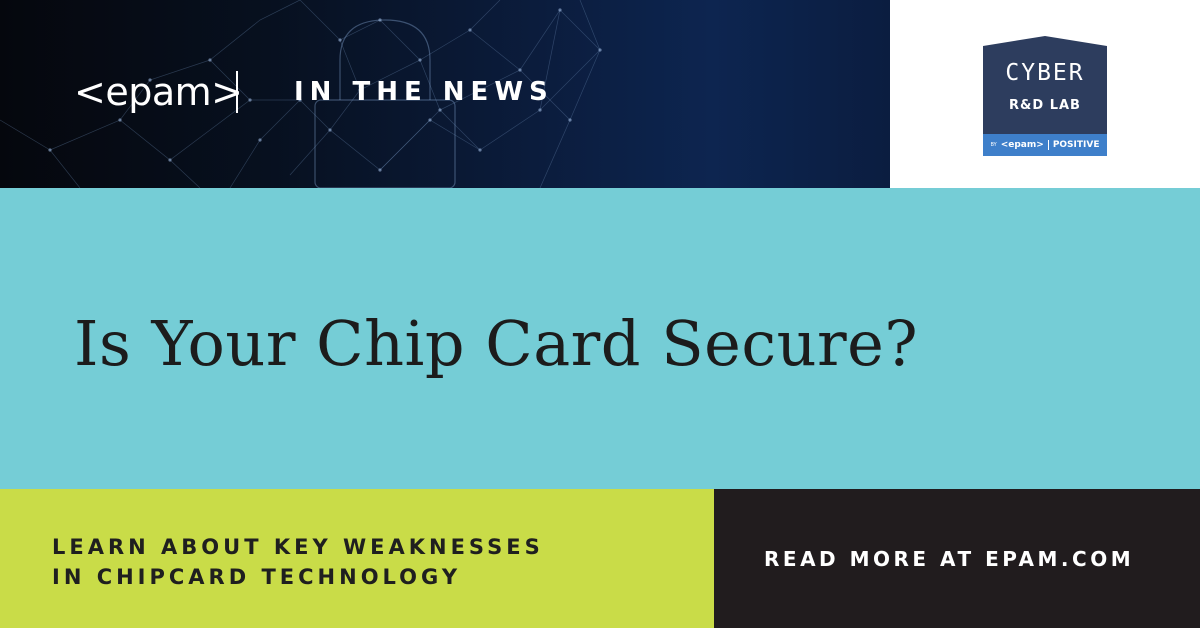 The width and height of the screenshot is (1200, 628). I want to click on section-label: IN THE NEWS, so click(424, 92).